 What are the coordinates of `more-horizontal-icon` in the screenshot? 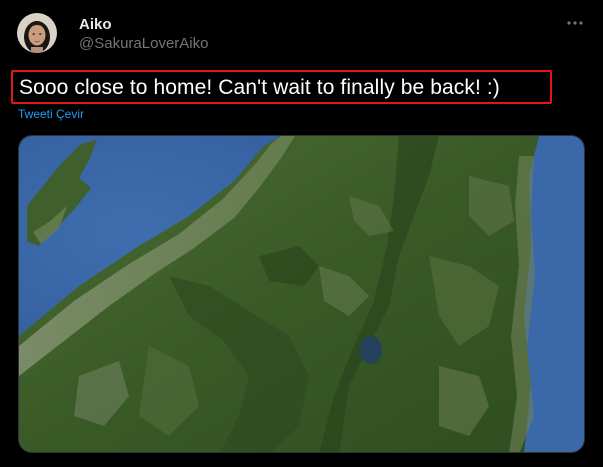 It's located at (575, 23).